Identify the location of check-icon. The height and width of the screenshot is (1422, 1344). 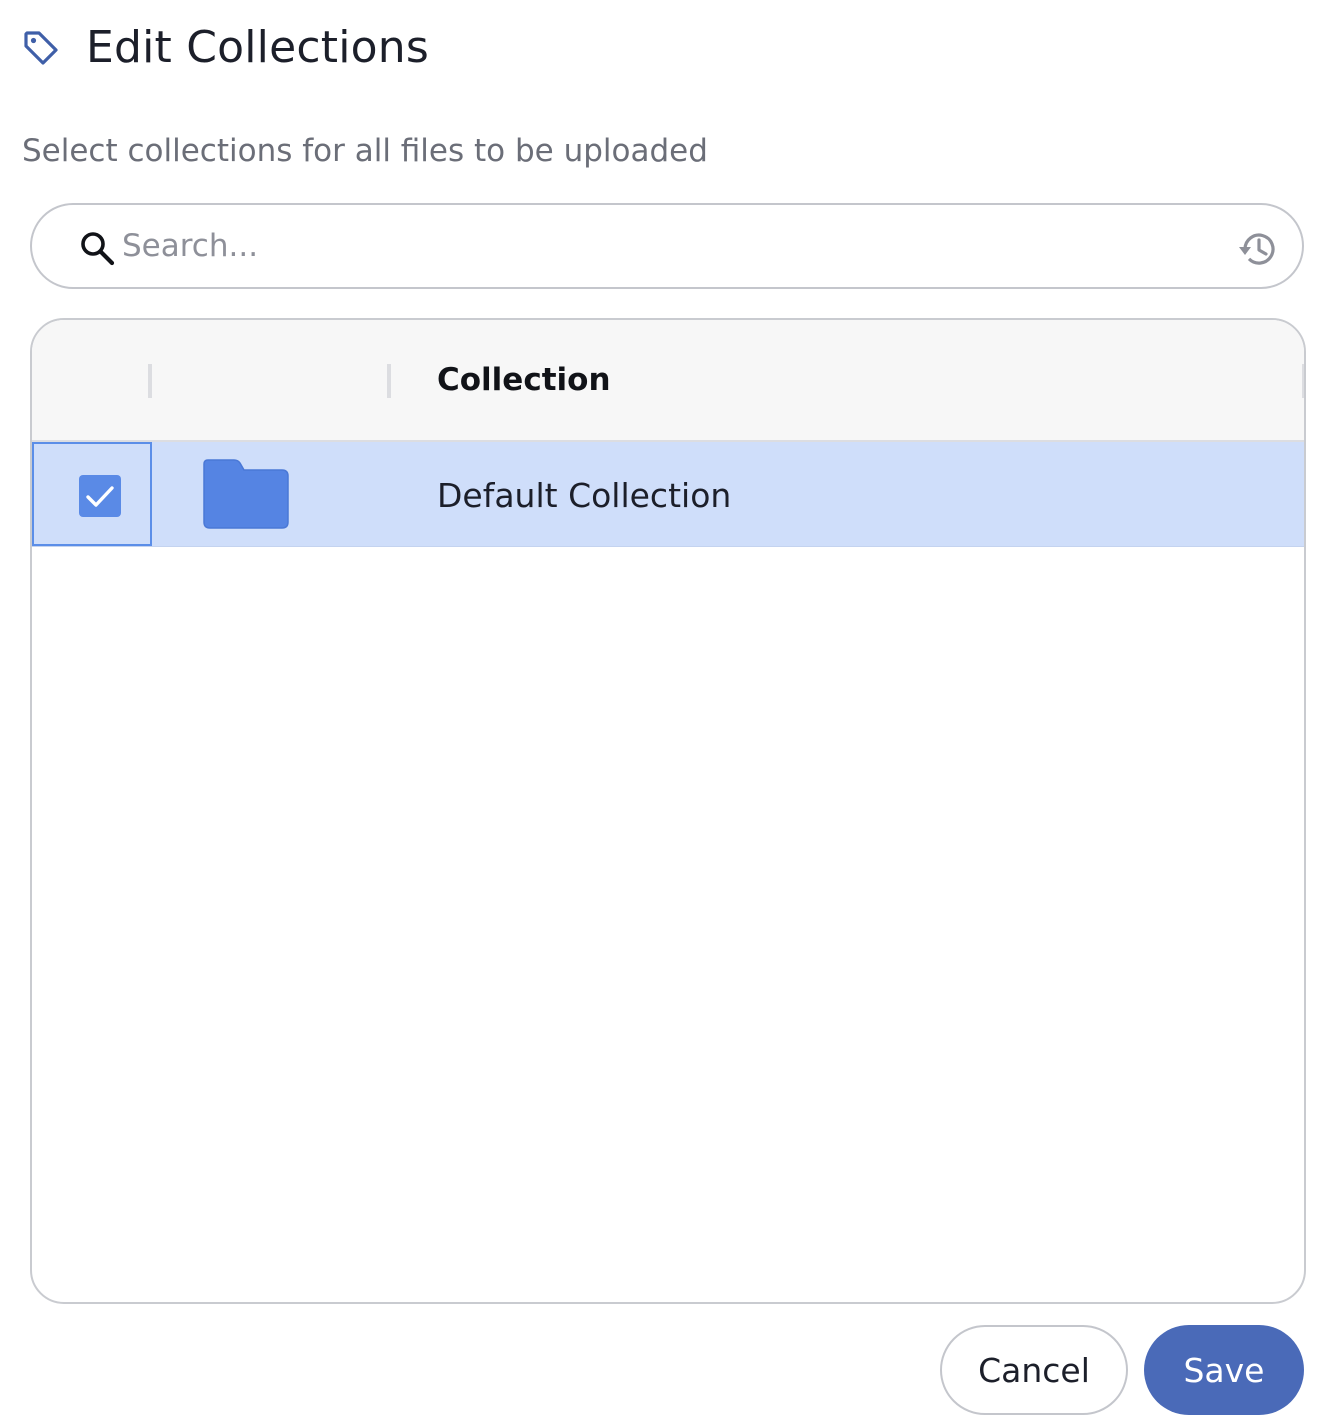
(100, 496).